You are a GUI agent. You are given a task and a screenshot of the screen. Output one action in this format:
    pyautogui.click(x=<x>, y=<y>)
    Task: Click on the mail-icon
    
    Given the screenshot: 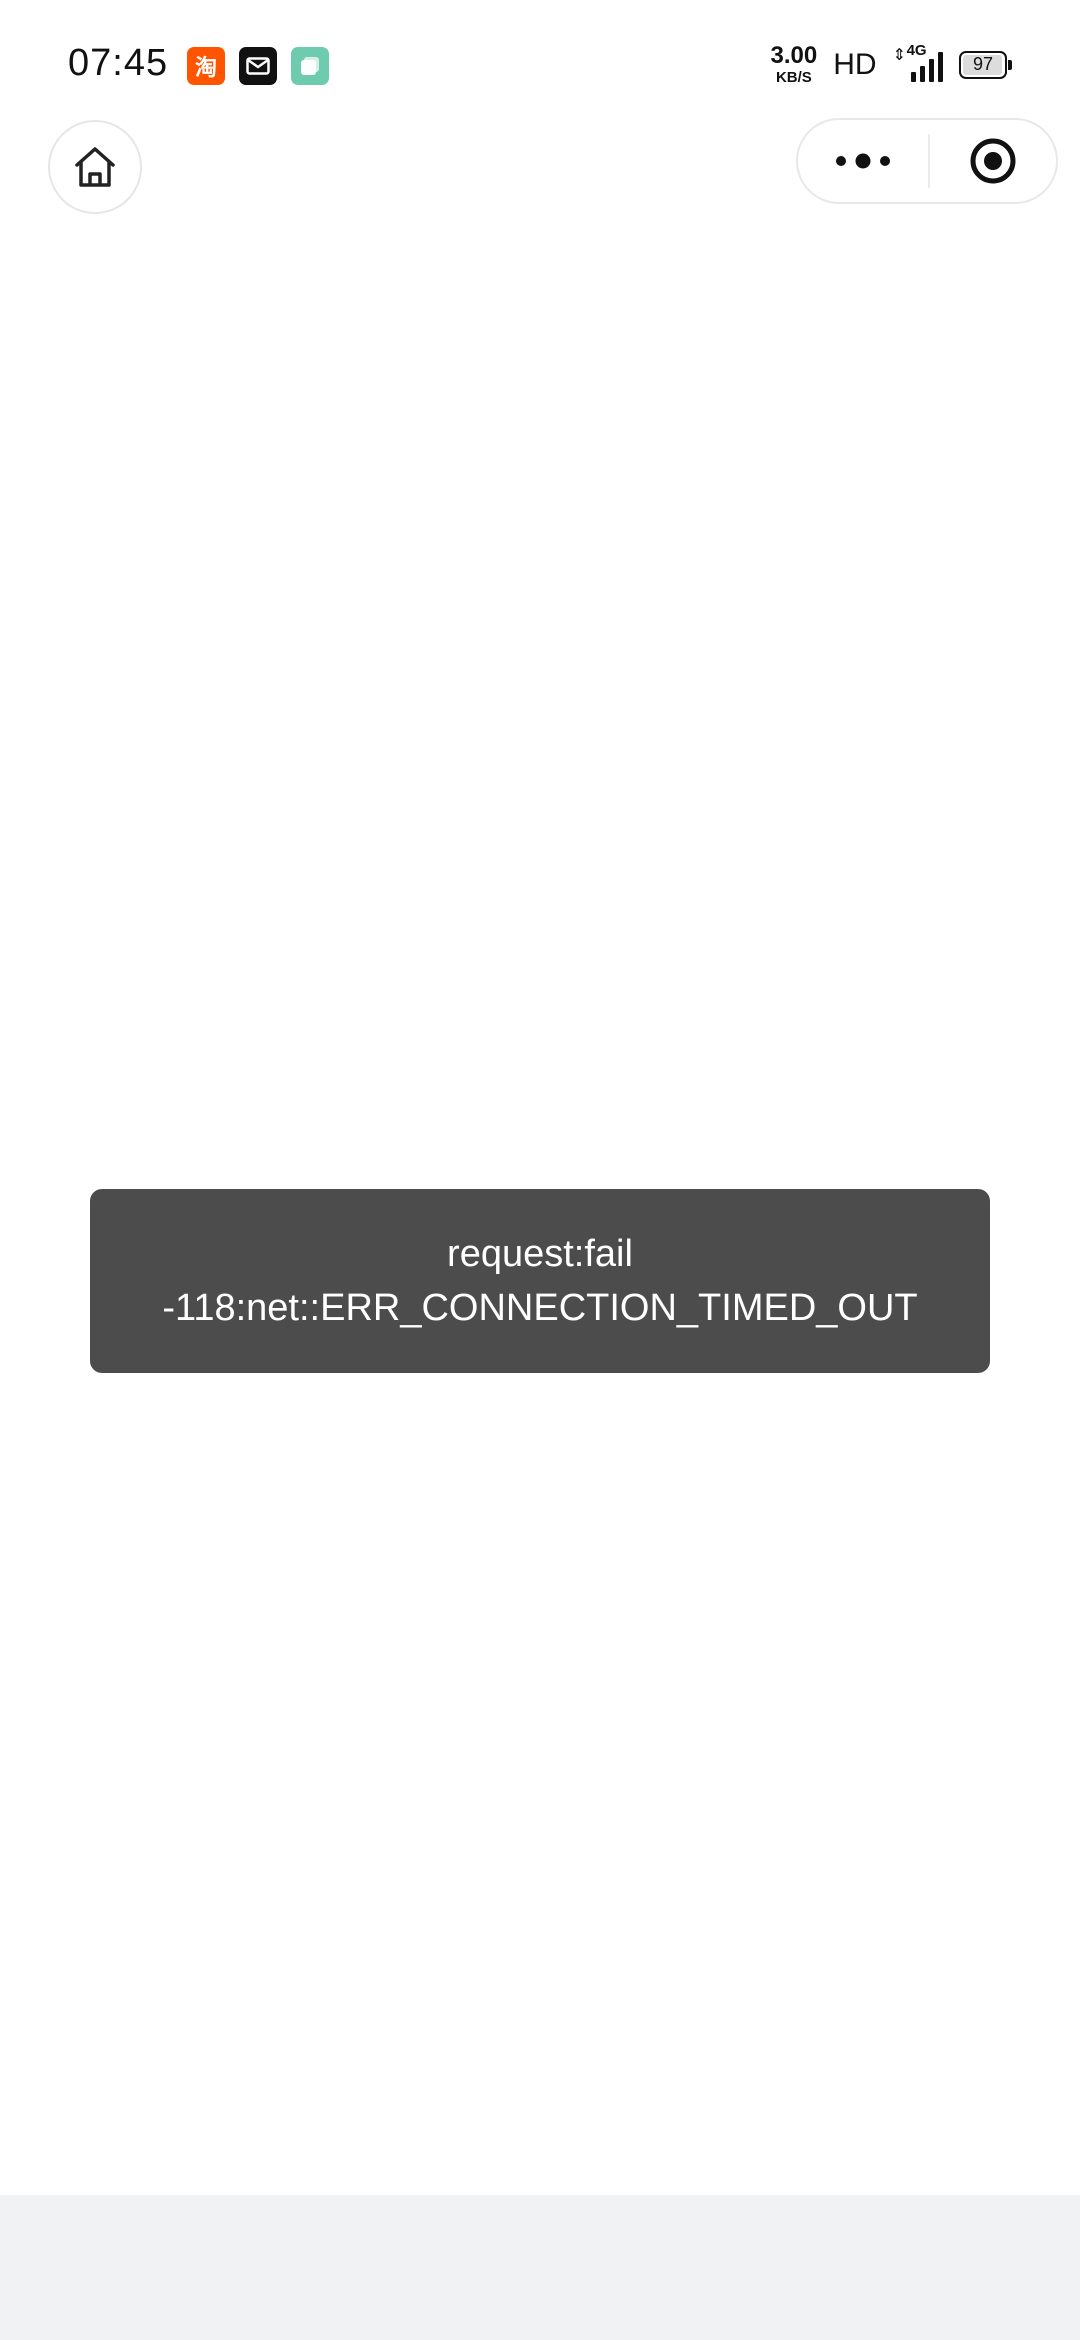 What is the action you would take?
    pyautogui.click(x=258, y=66)
    